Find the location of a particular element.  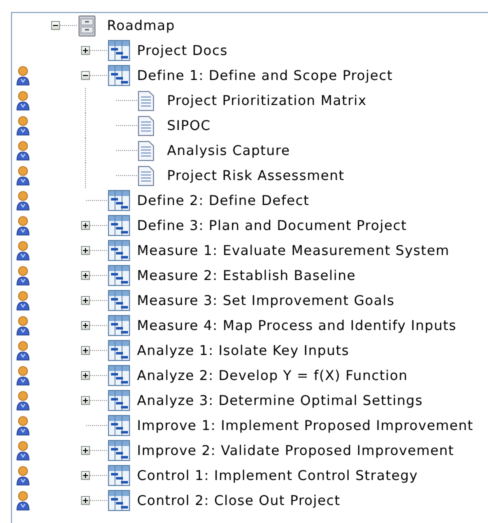

tree-item: Control 2: Close Out Project is located at coordinates (238, 500).